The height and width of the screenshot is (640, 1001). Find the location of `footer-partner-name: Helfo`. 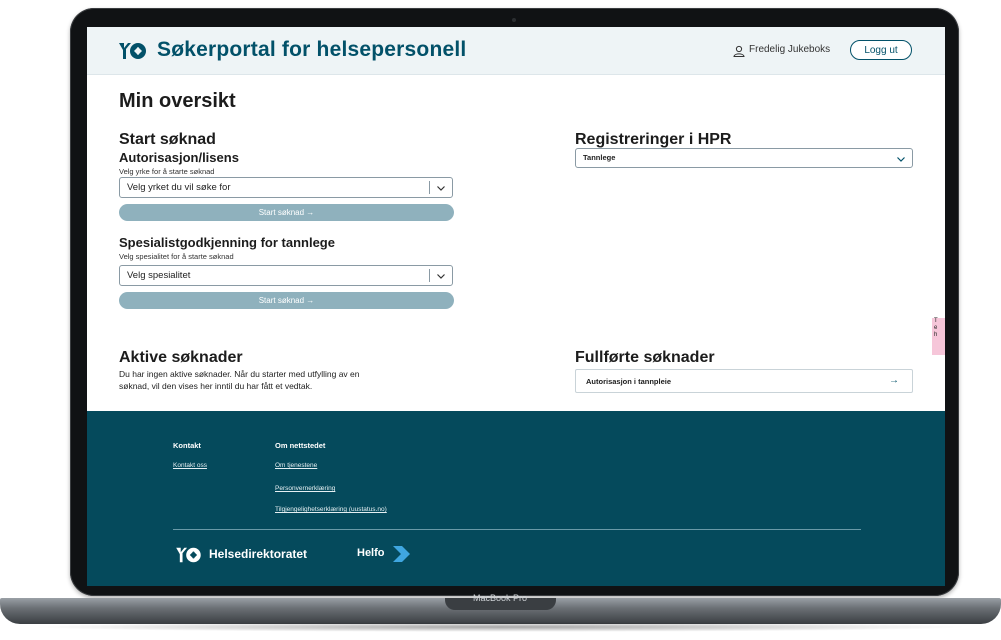

footer-partner-name: Helfo is located at coordinates (371, 553).